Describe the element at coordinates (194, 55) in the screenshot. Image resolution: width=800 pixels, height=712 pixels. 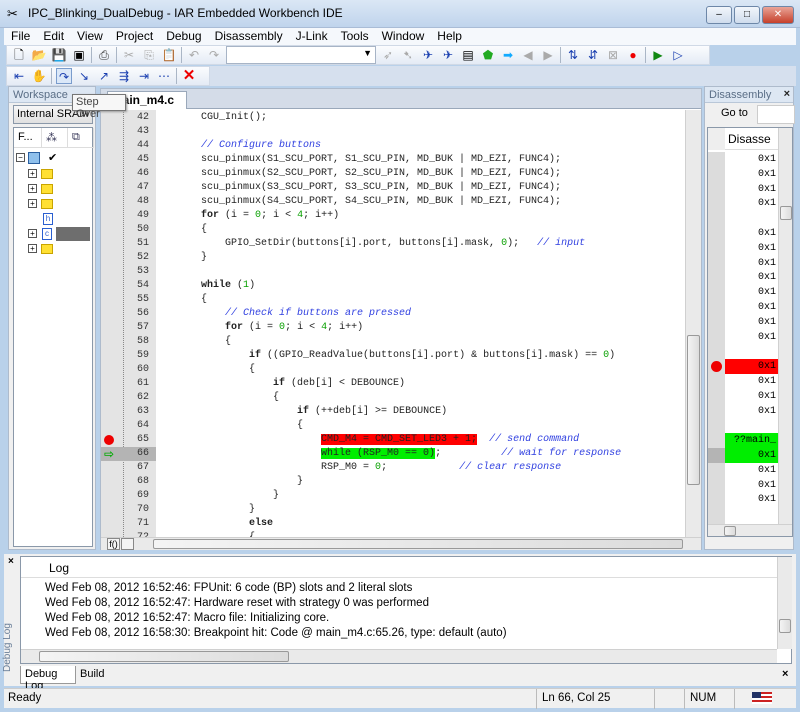
I see `undo-icon: ↶` at that location.